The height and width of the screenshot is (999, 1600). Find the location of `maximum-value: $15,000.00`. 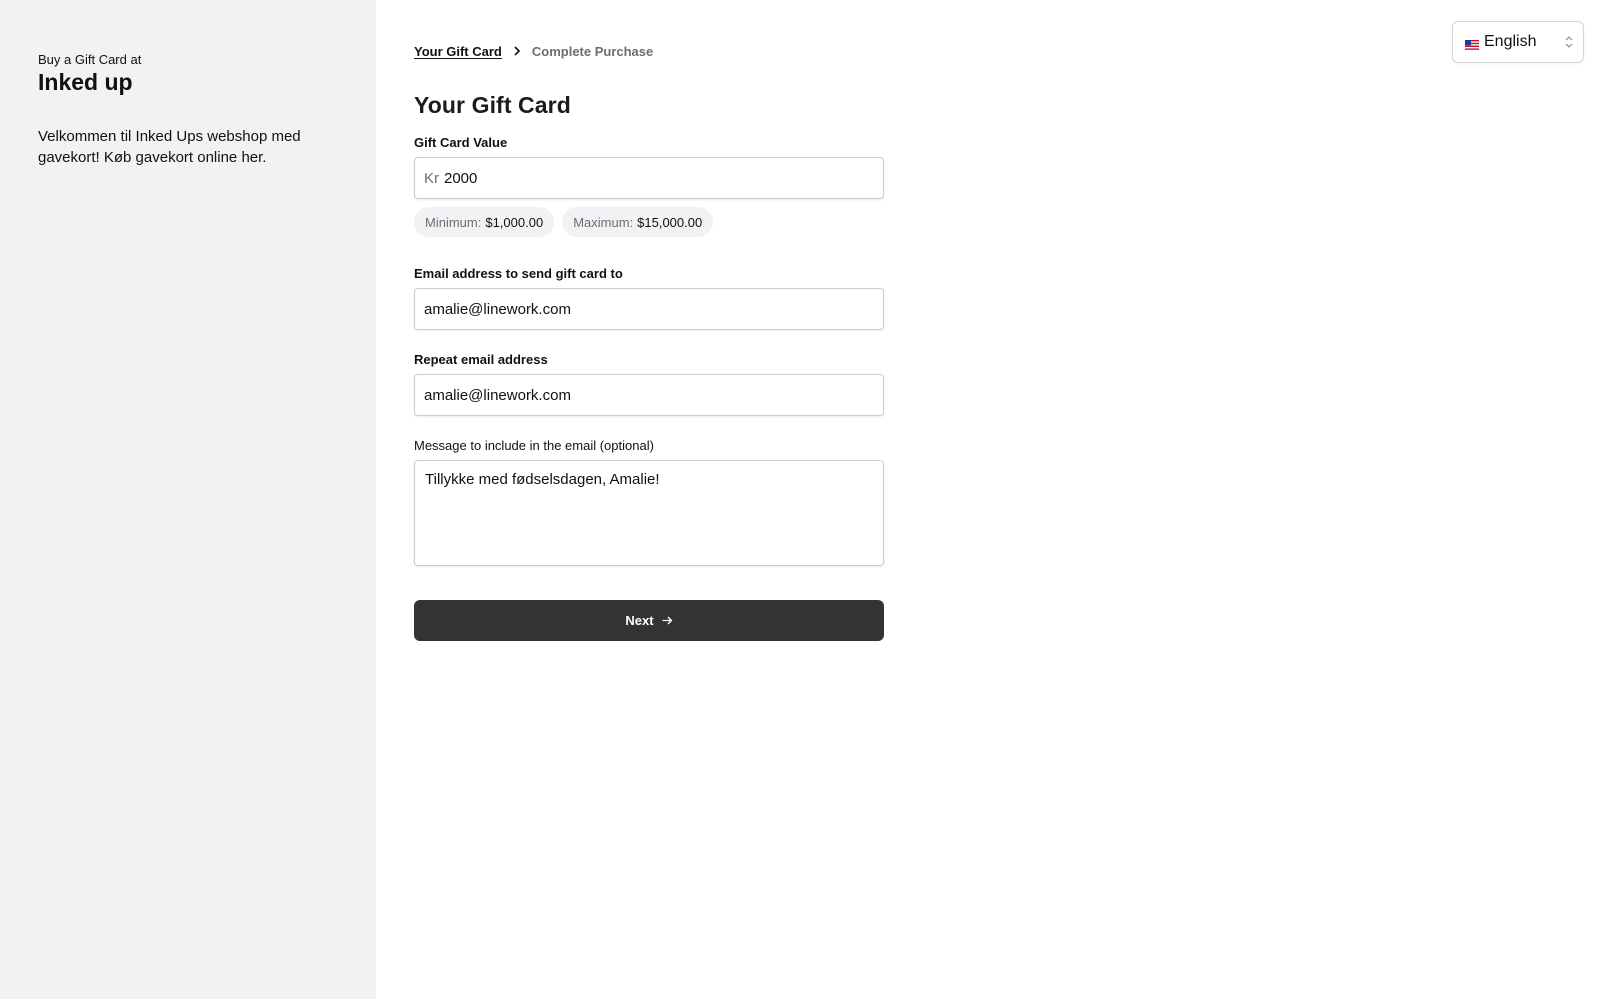

maximum-value: $15,000.00 is located at coordinates (670, 222).